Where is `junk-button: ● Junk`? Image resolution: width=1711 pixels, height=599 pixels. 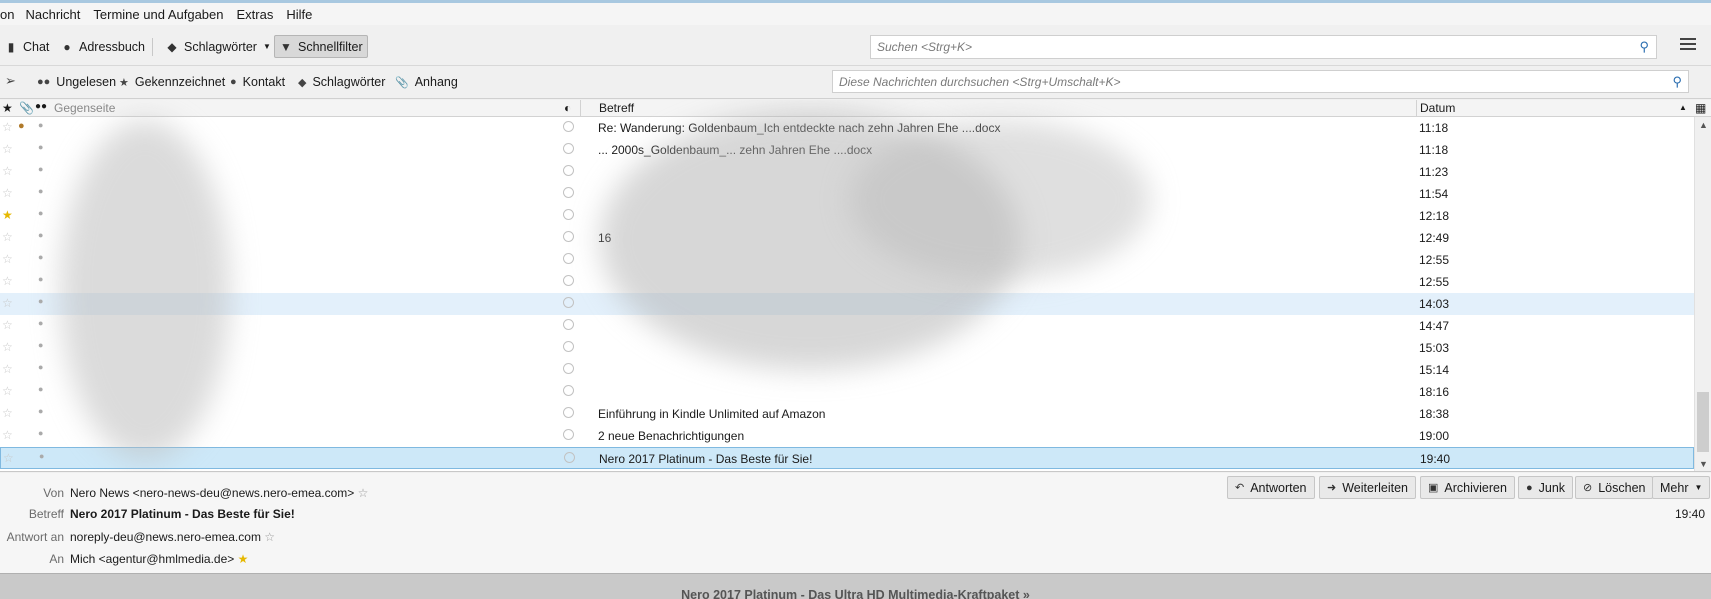
junk-button: ● Junk is located at coordinates (1546, 487).